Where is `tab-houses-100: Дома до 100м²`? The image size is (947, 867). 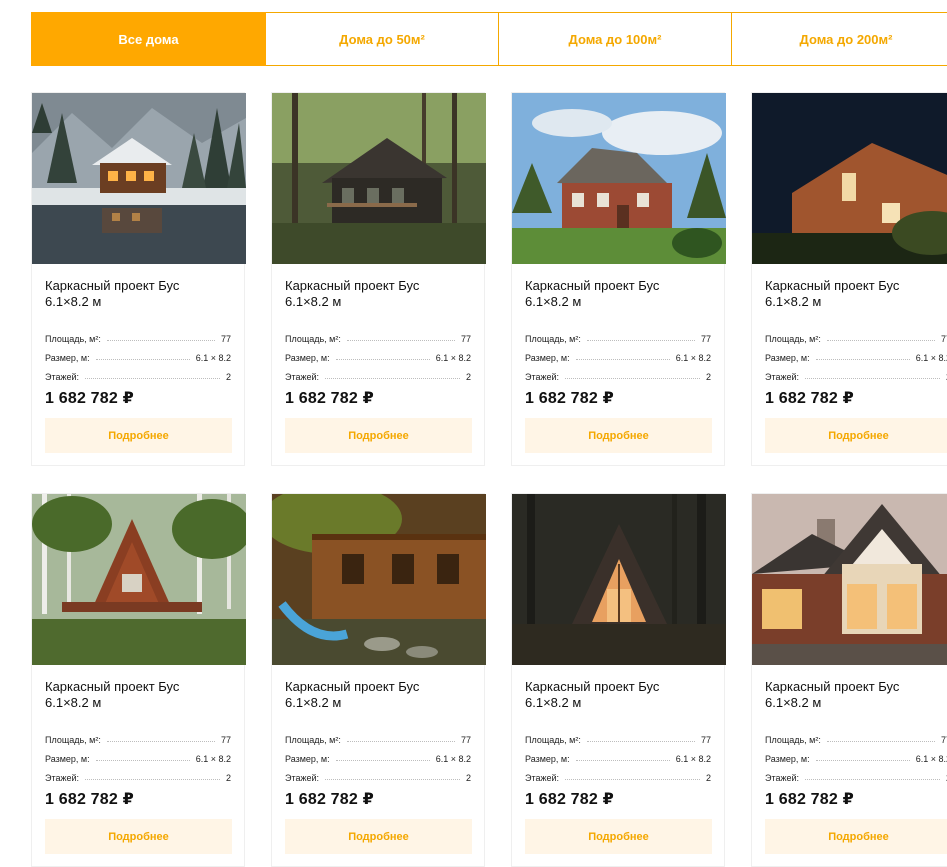
tab-houses-100: Дома до 100м² is located at coordinates (615, 39).